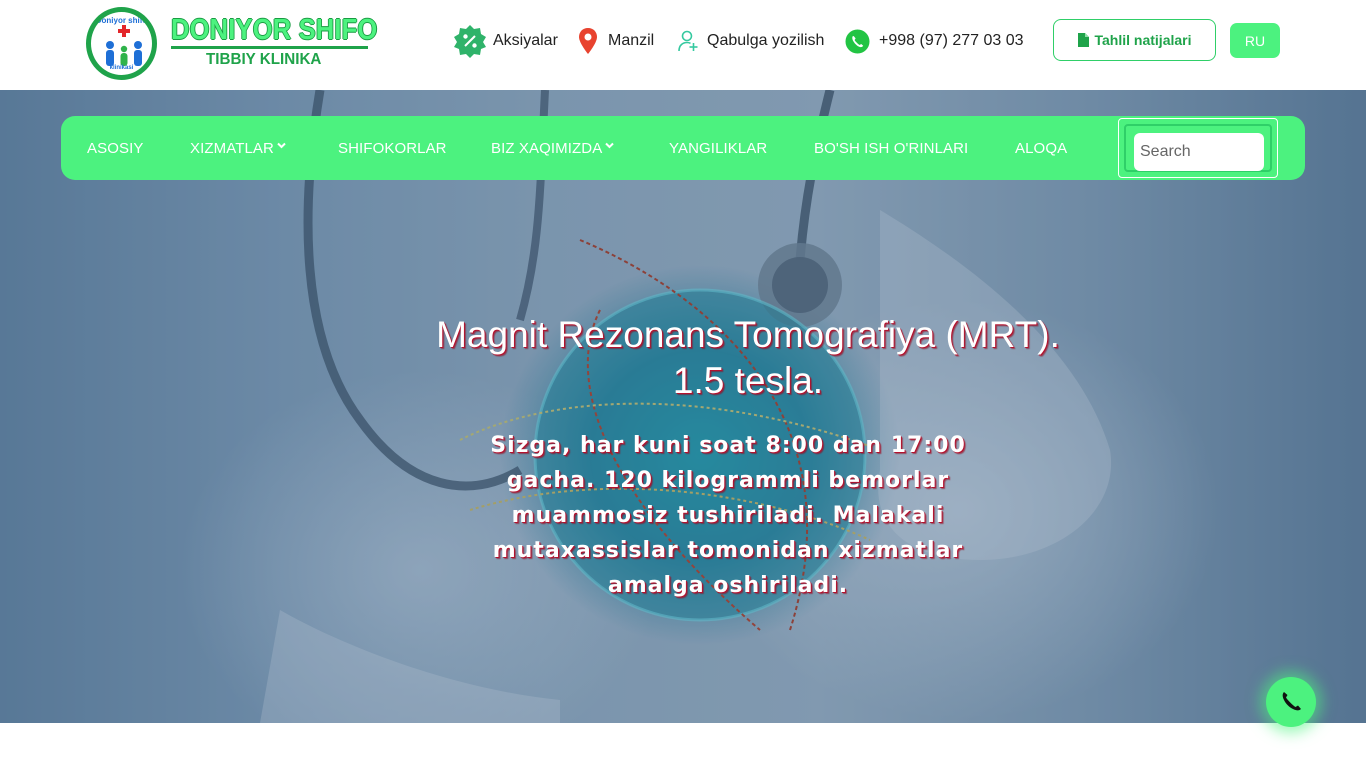 This screenshot has height=768, width=1366. I want to click on nav-item-label: SHIFOKORLAR, so click(392, 148).